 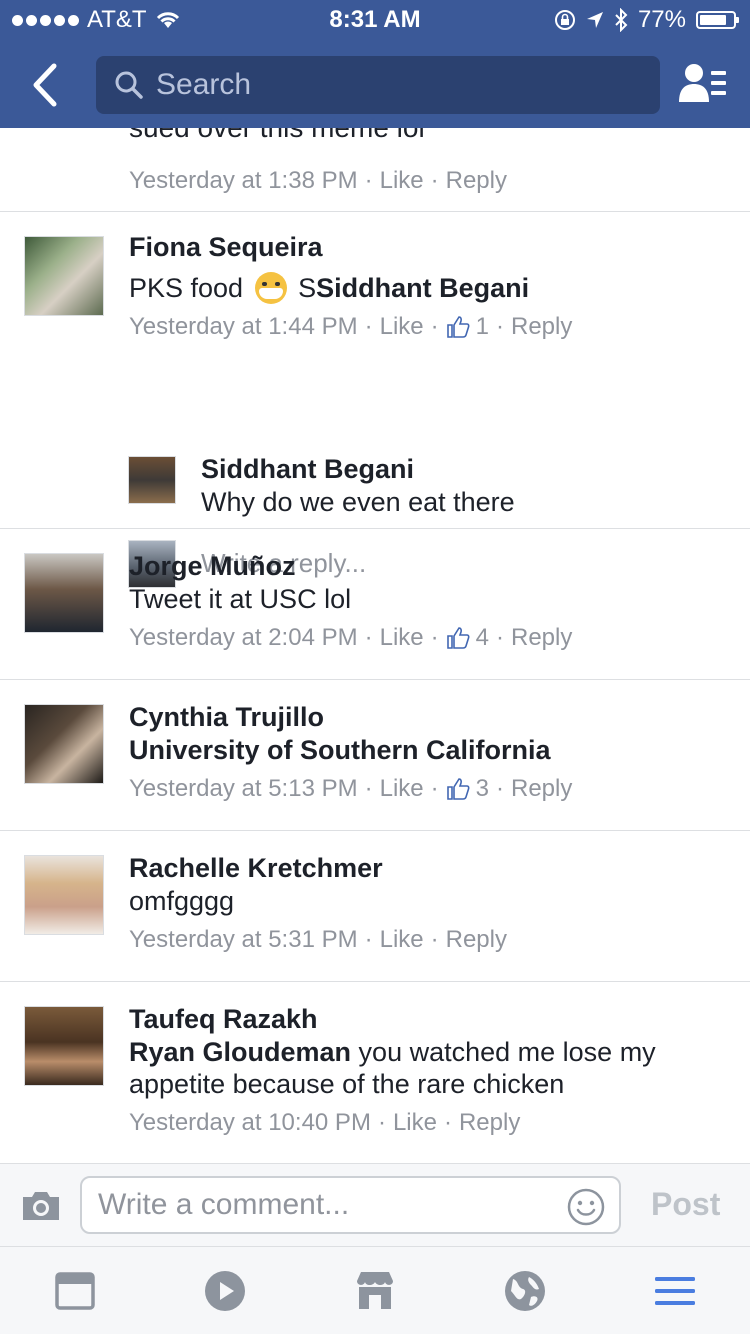 I want to click on status-bar: AT&T 8:31 AM 77%, so click(x=375, y=20).